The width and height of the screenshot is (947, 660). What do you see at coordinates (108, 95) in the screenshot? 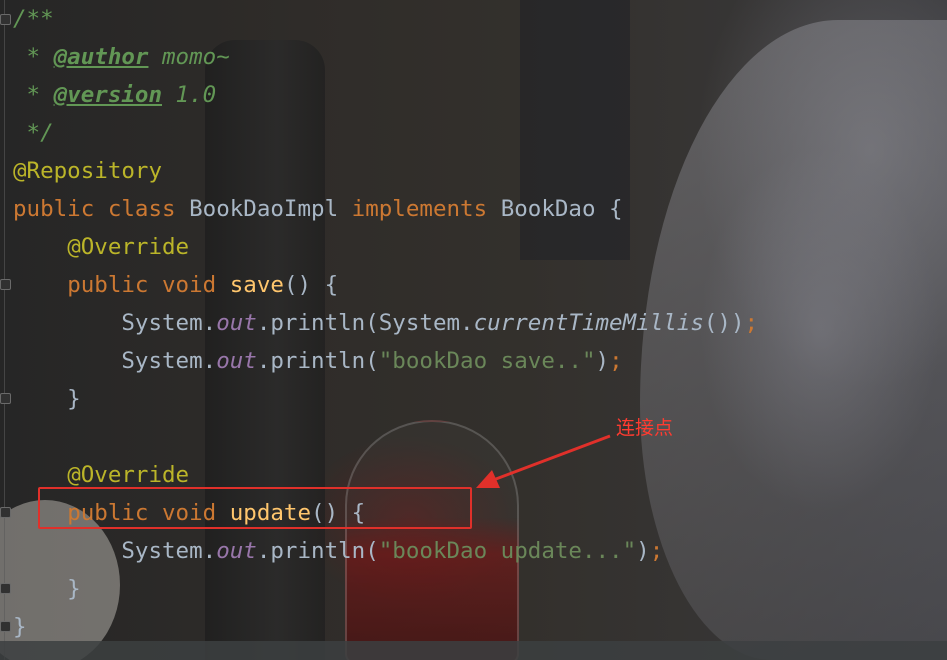
I see `code-token: @version` at bounding box center [108, 95].